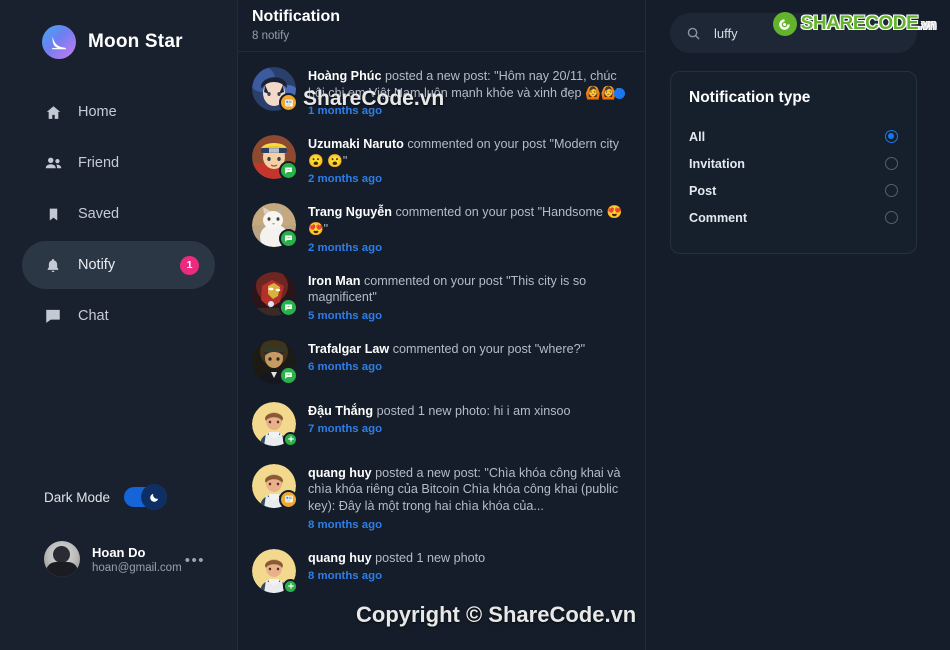 Image resolution: width=950 pixels, height=650 pixels. I want to click on notification-type-options: All Invitation Post Comment, so click(793, 177).